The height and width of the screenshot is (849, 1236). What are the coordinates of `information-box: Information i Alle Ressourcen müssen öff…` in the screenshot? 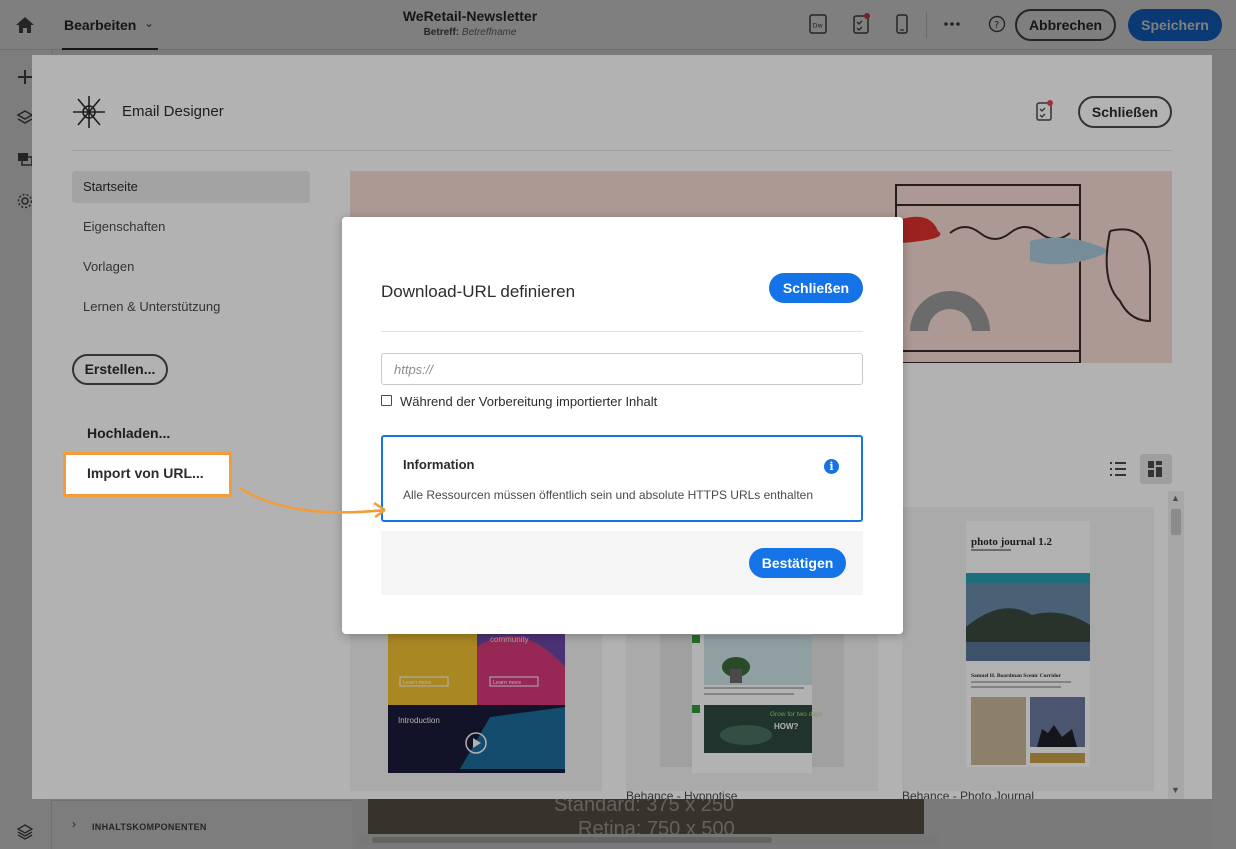 It's located at (622, 478).